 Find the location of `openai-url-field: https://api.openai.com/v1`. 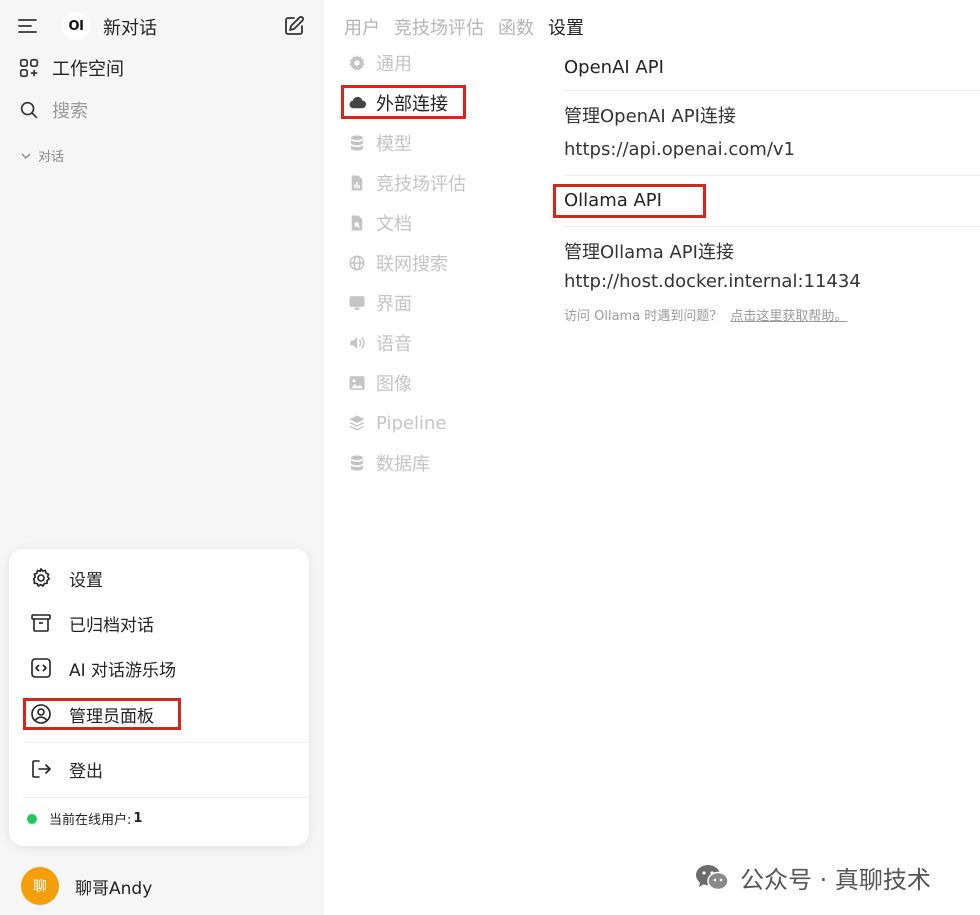

openai-url-field: https://api.openai.com/v1 is located at coordinates (679, 149).